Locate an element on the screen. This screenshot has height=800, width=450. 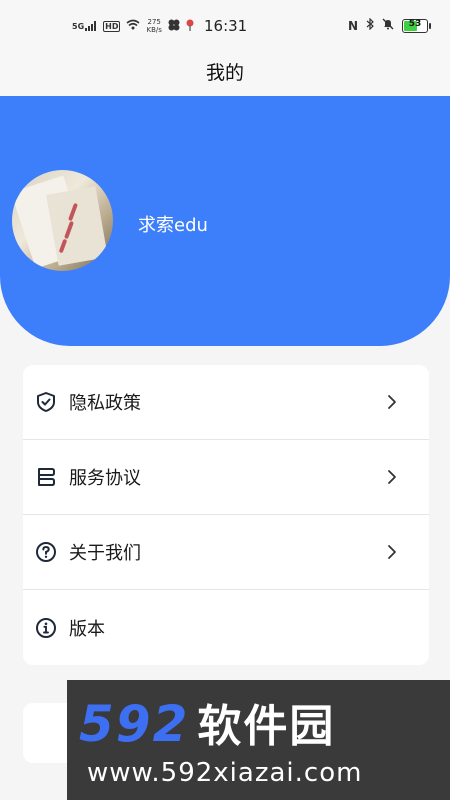
page-title: 我的 is located at coordinates (224, 73).